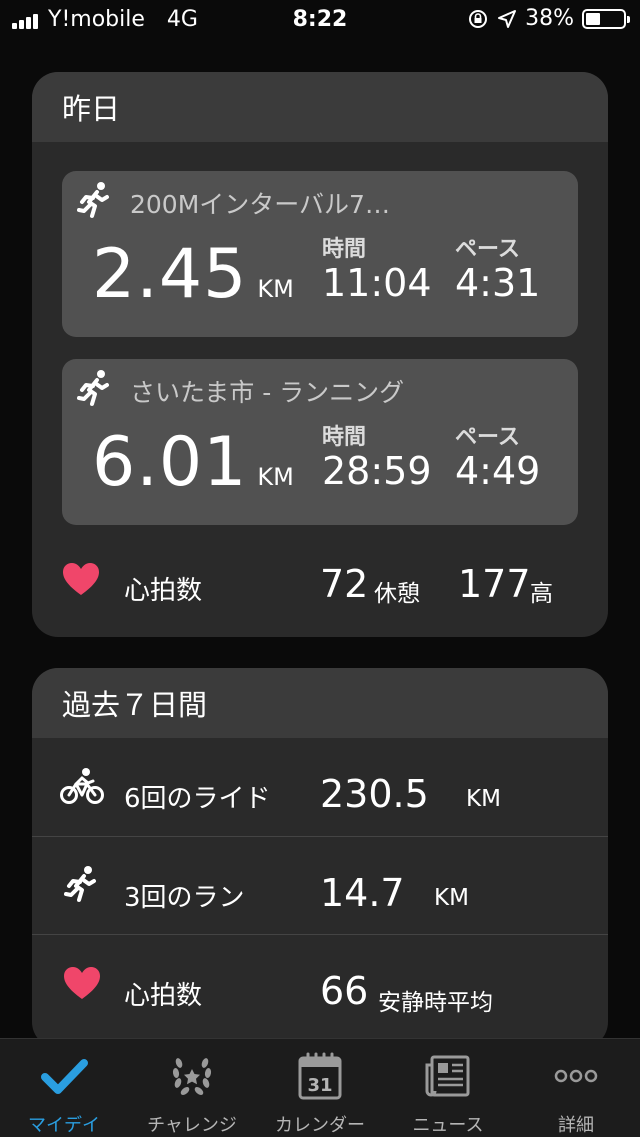 The width and height of the screenshot is (640, 1137). I want to click on activity-tile: さいたま市 - ランニング 6.01 KM 時間 28:59 ペース 4:49, so click(320, 442).